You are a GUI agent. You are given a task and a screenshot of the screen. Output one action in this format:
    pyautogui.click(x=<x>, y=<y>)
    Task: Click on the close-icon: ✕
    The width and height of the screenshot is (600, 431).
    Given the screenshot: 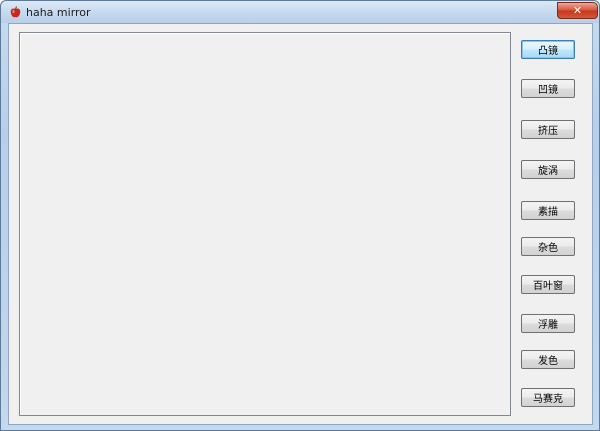 What is the action you would take?
    pyautogui.click(x=577, y=10)
    